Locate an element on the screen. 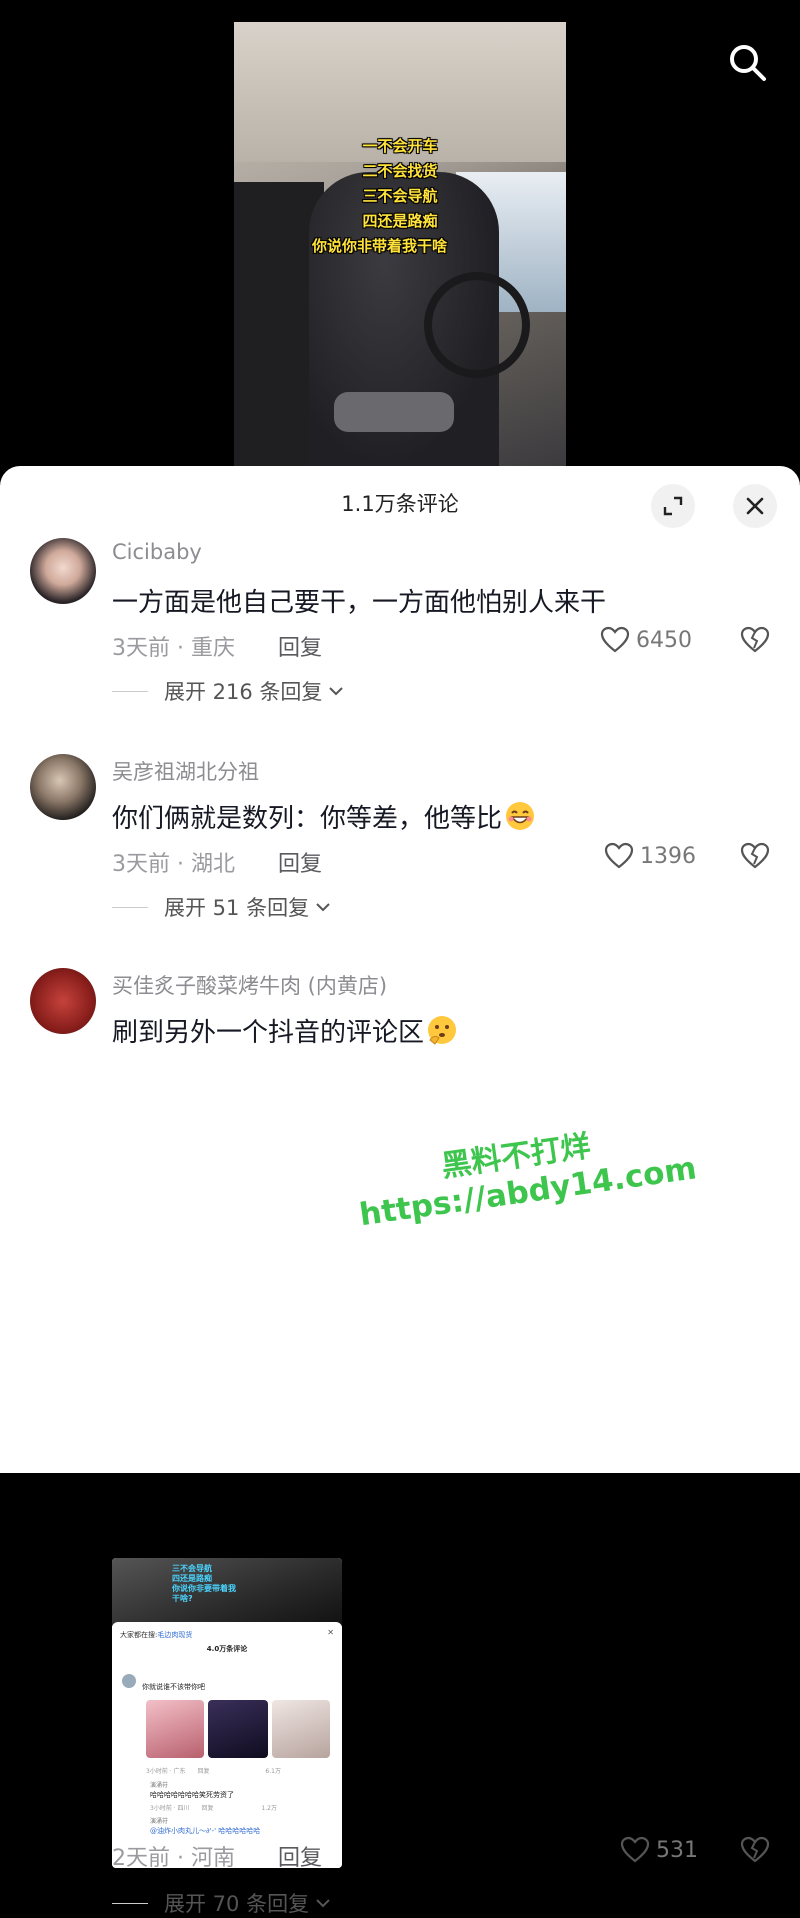 This screenshot has width=800, height=1918. close-icon is located at coordinates (755, 506).